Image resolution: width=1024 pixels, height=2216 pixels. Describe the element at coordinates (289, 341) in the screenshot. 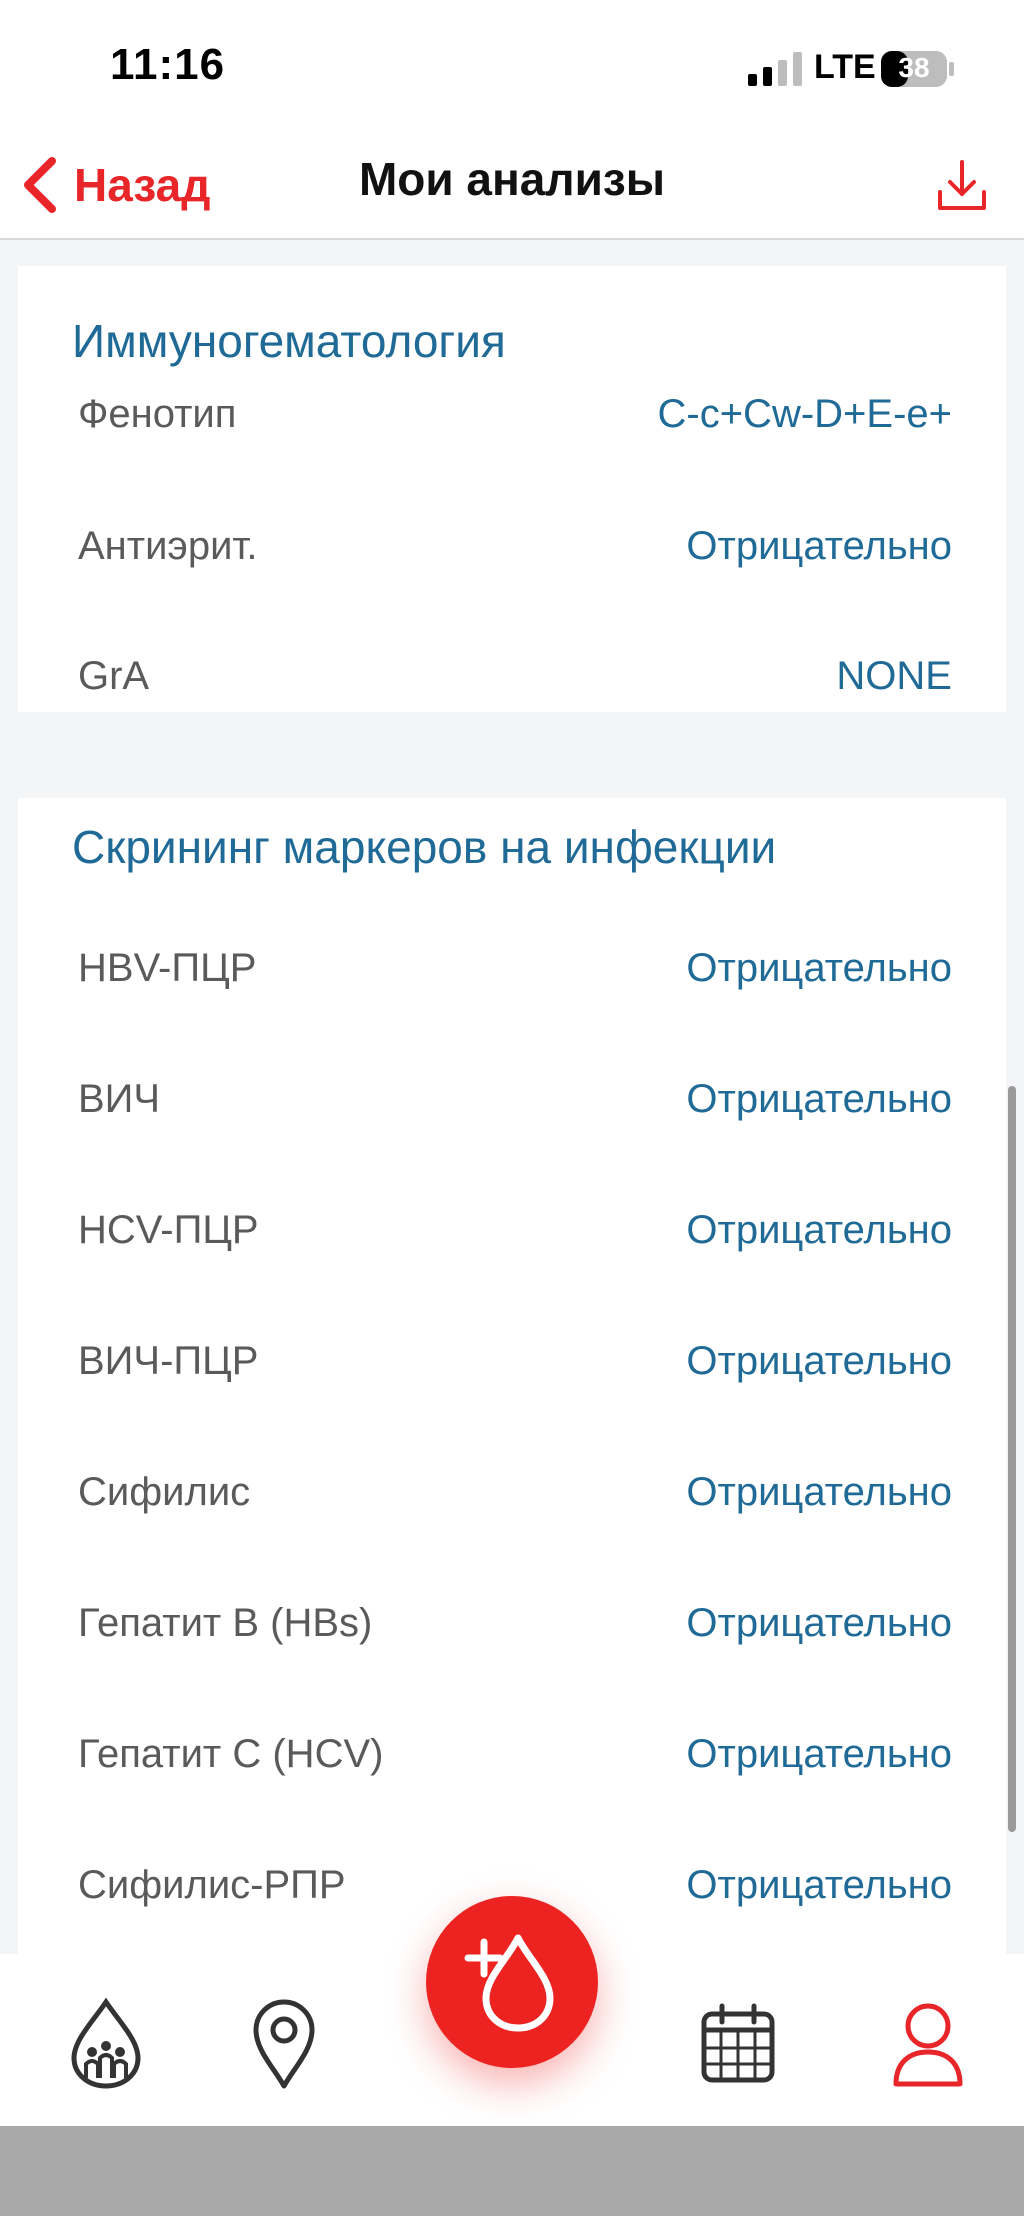

I see `section-title: Иммуногематология` at that location.